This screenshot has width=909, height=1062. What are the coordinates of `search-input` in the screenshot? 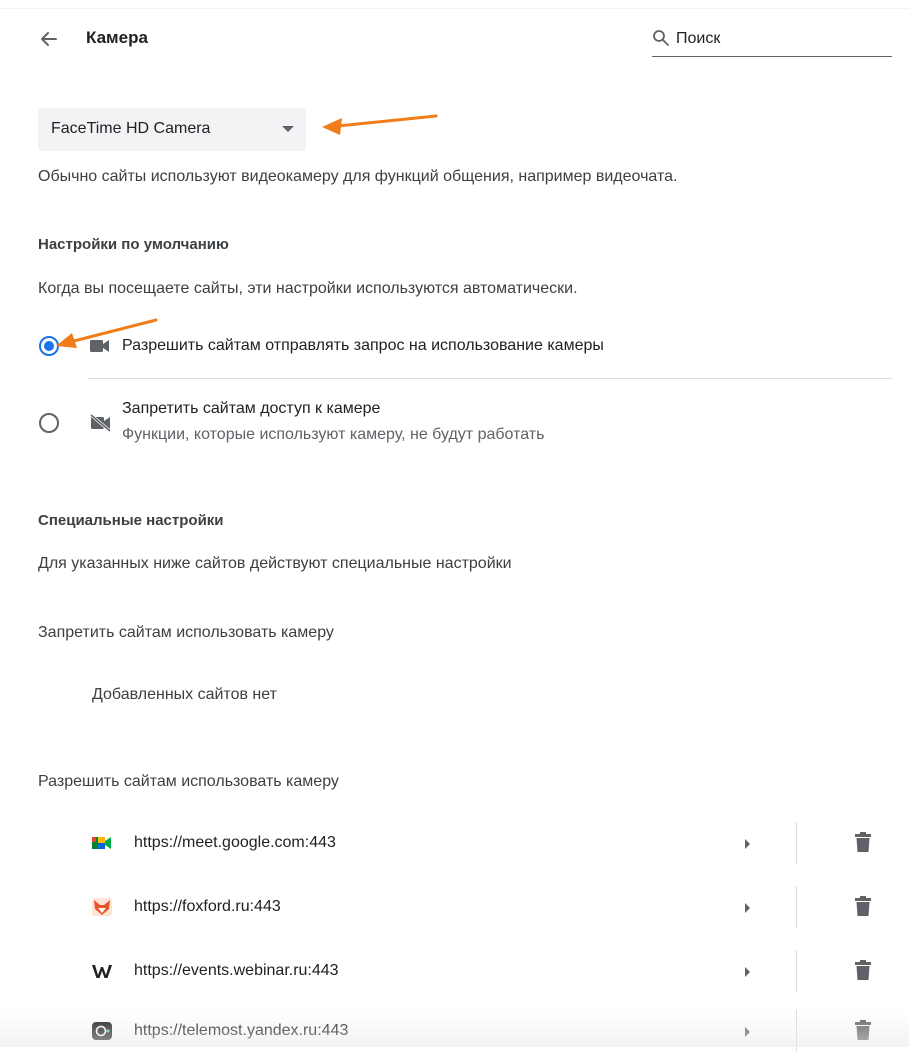 It's located at (781, 39).